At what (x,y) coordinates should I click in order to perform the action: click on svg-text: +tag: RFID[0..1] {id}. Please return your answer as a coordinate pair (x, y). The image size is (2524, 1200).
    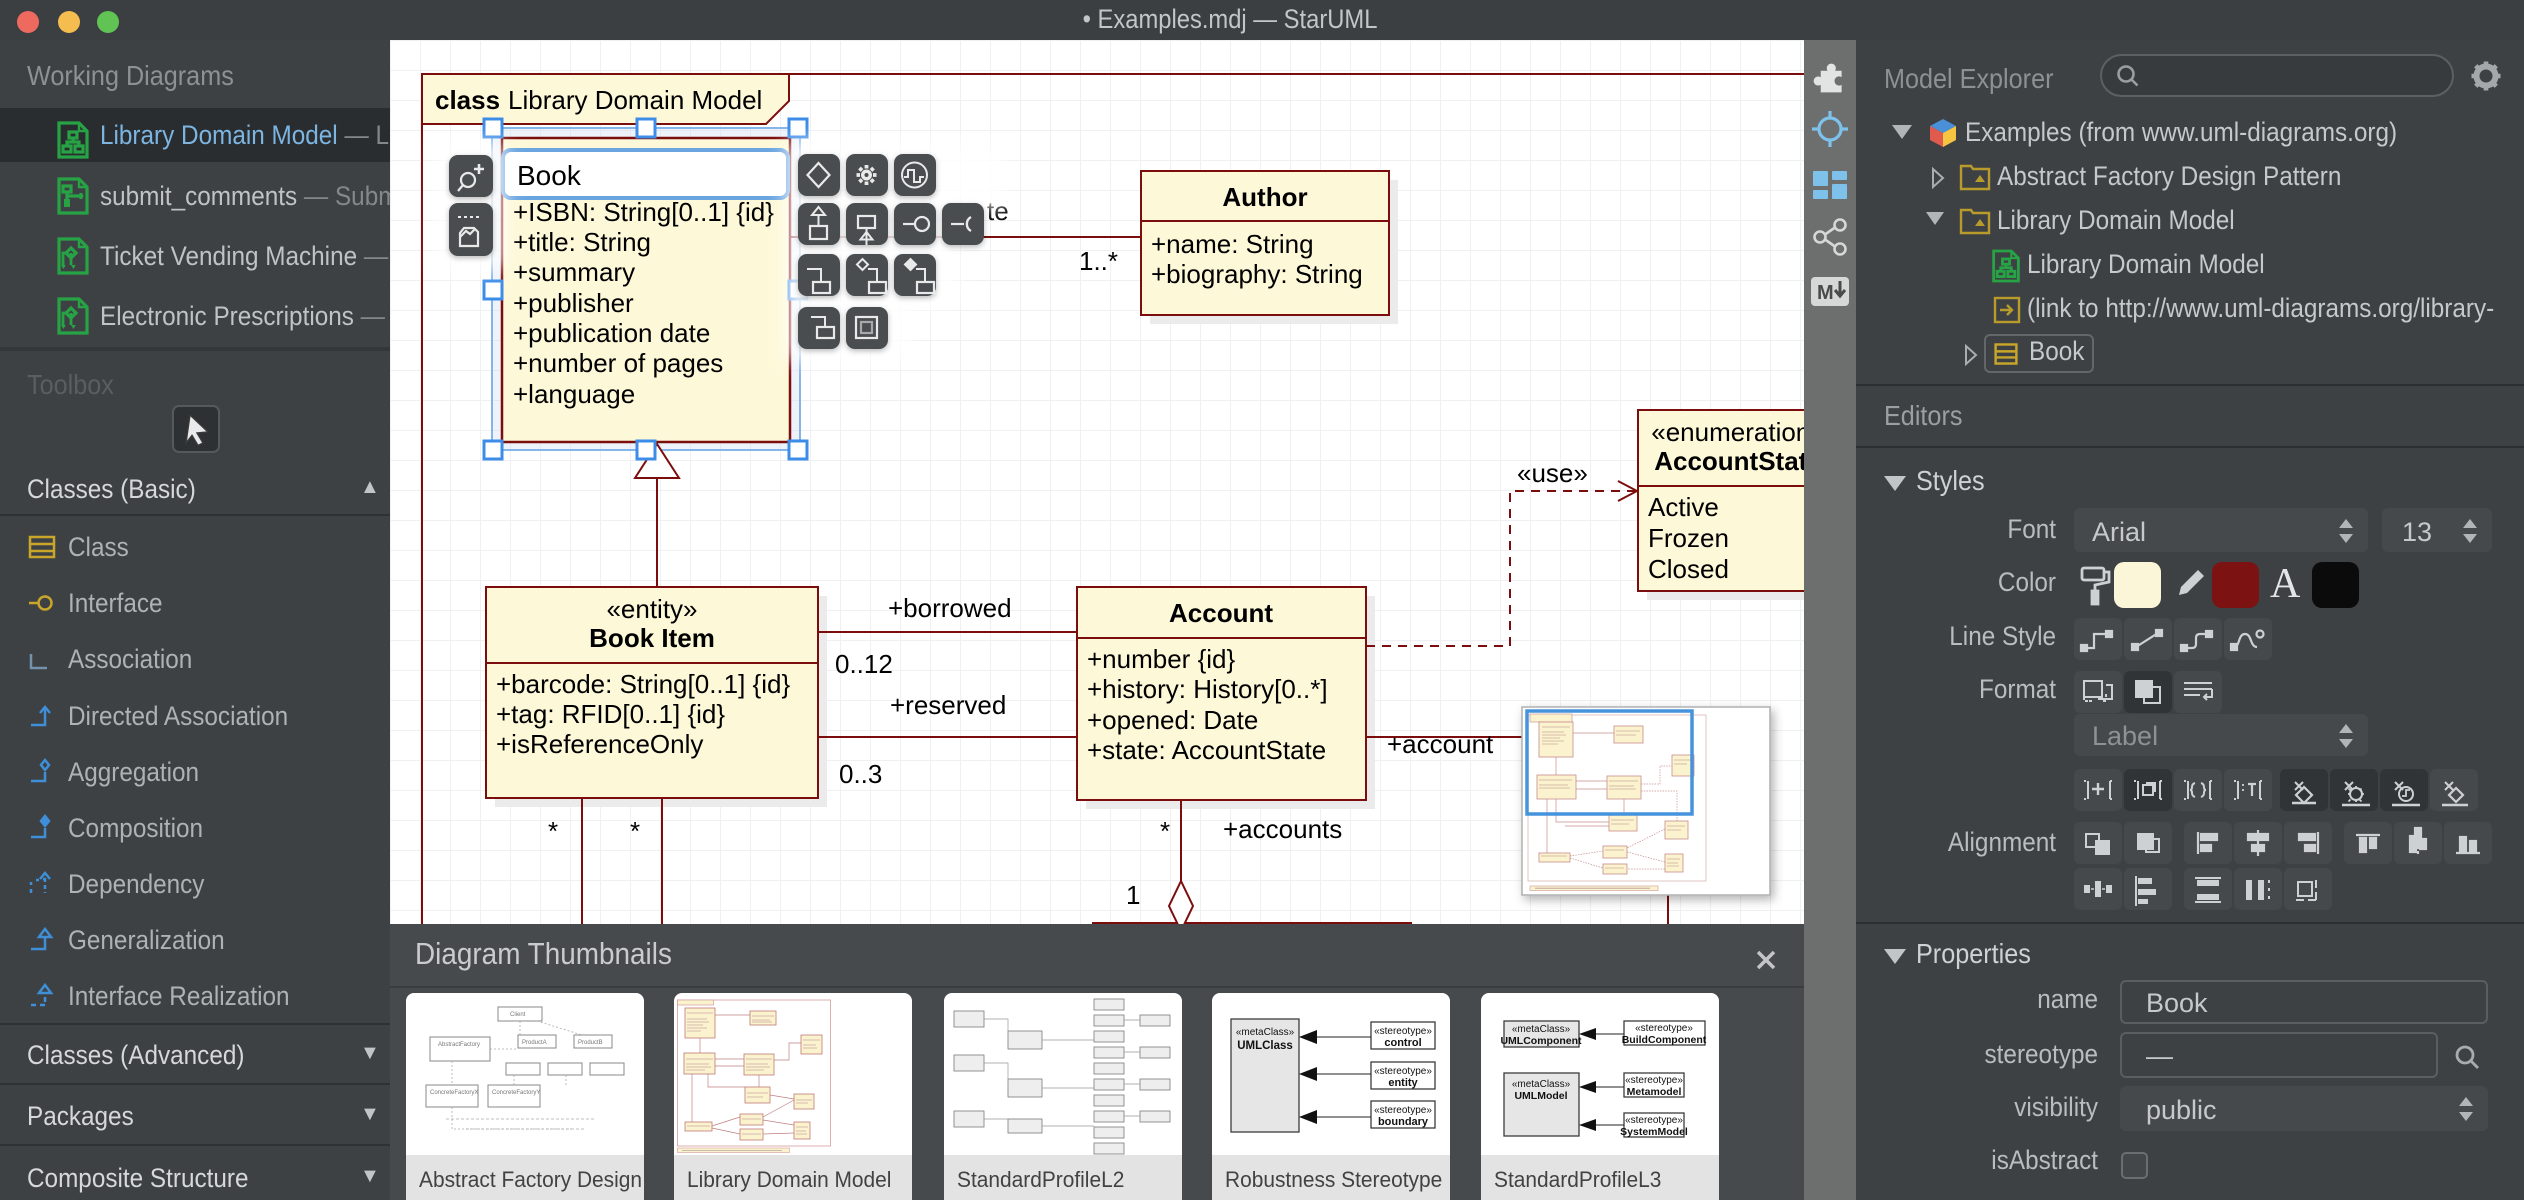
    Looking at the image, I should click on (610, 714).